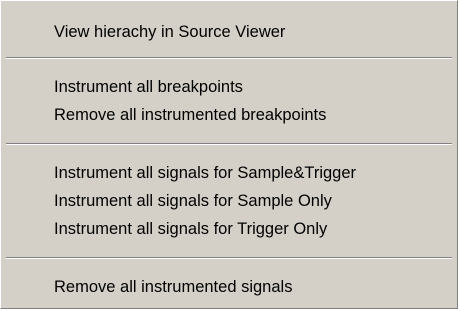  I want to click on menu-item-instrument-breakpoints: Instrument all breakpoints, so click(229, 87).